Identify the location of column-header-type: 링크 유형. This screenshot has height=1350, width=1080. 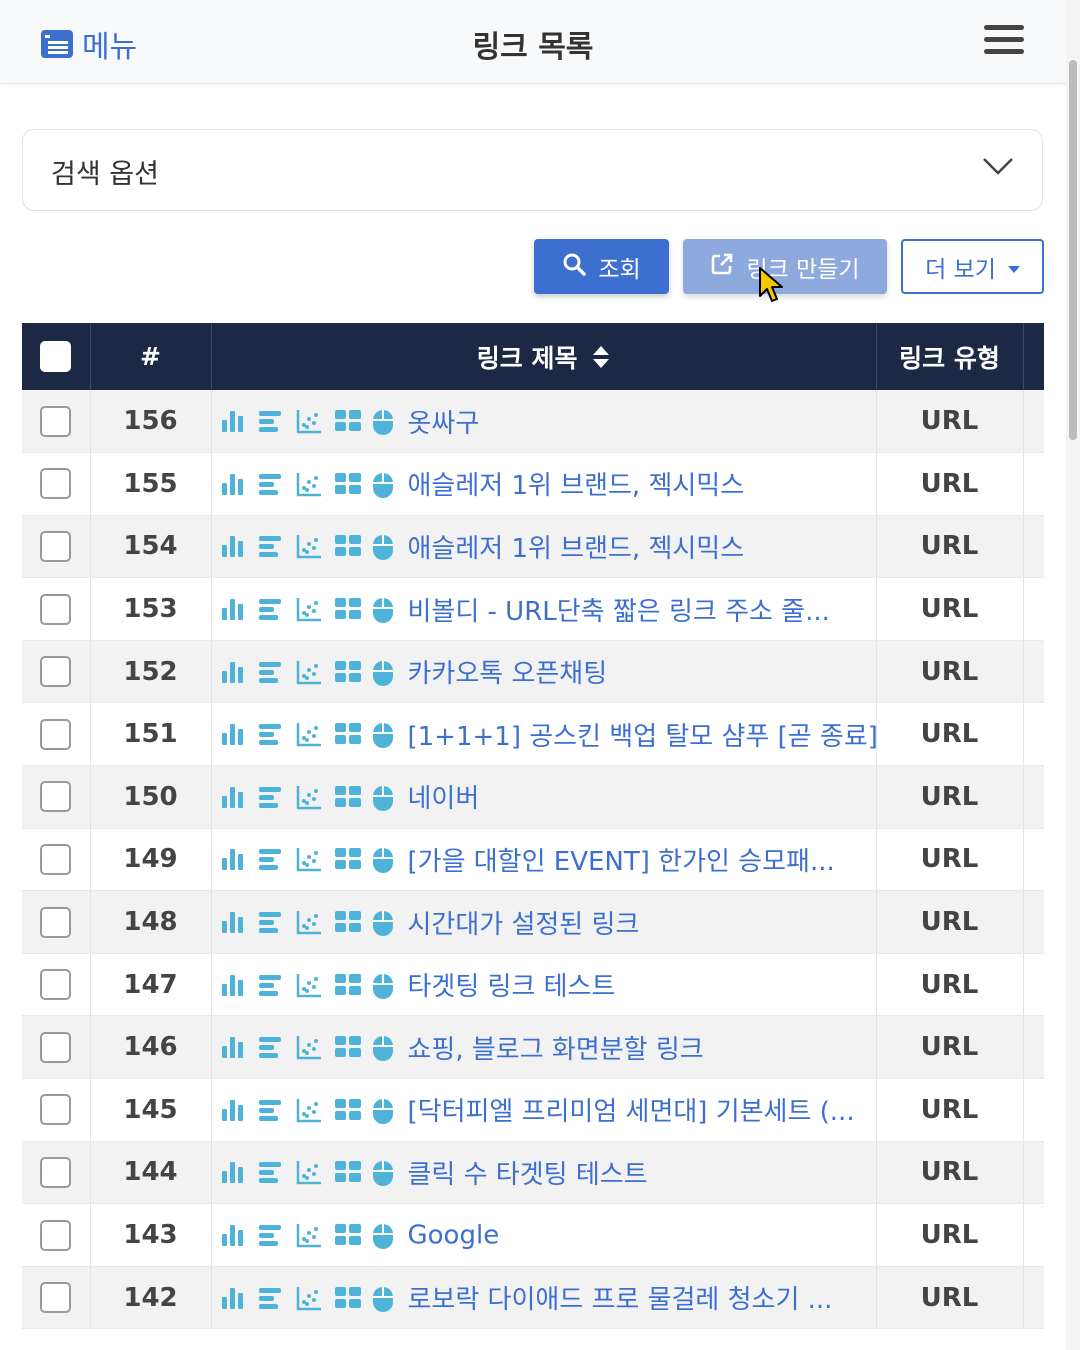
(950, 356).